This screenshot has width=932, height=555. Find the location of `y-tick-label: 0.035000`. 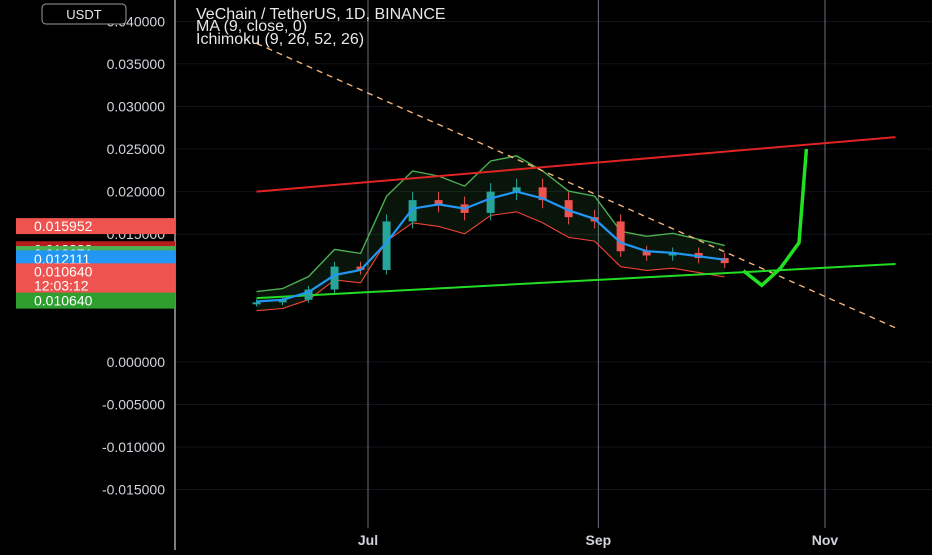

y-tick-label: 0.035000 is located at coordinates (136, 64).